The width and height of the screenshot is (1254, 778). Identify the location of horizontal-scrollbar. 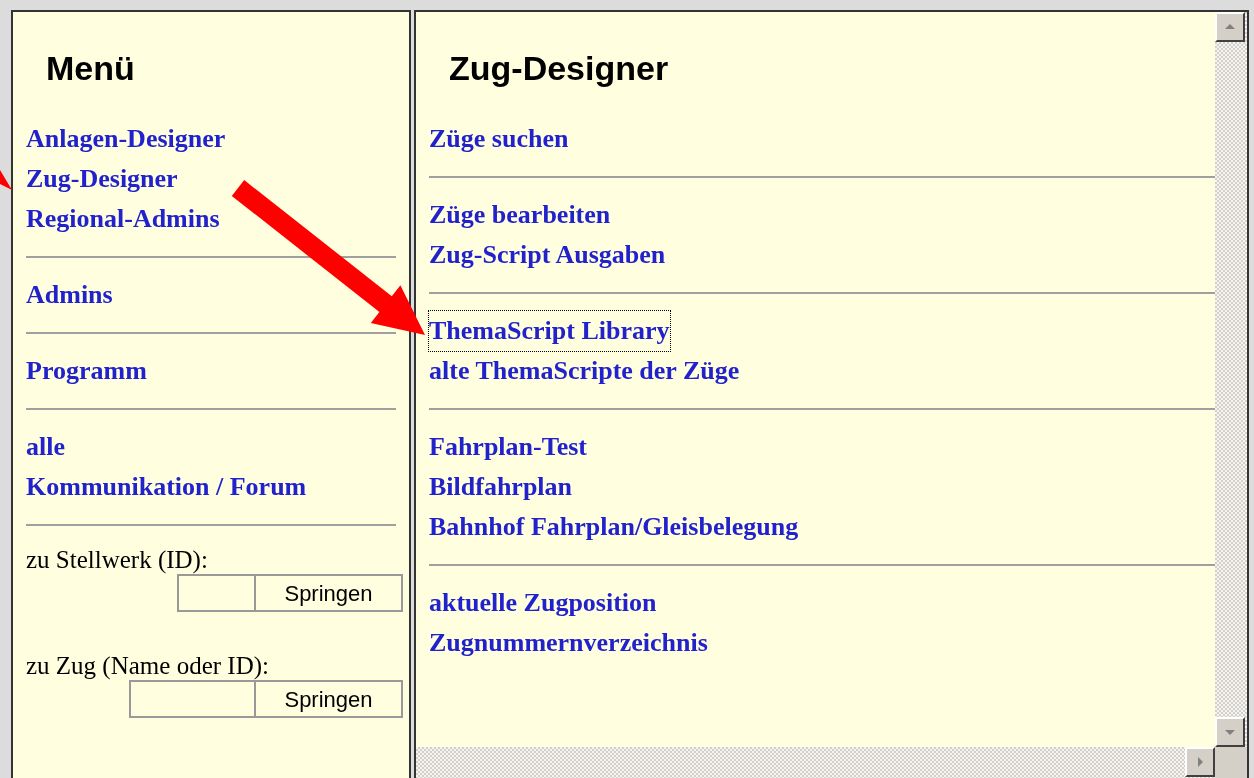
(815, 762).